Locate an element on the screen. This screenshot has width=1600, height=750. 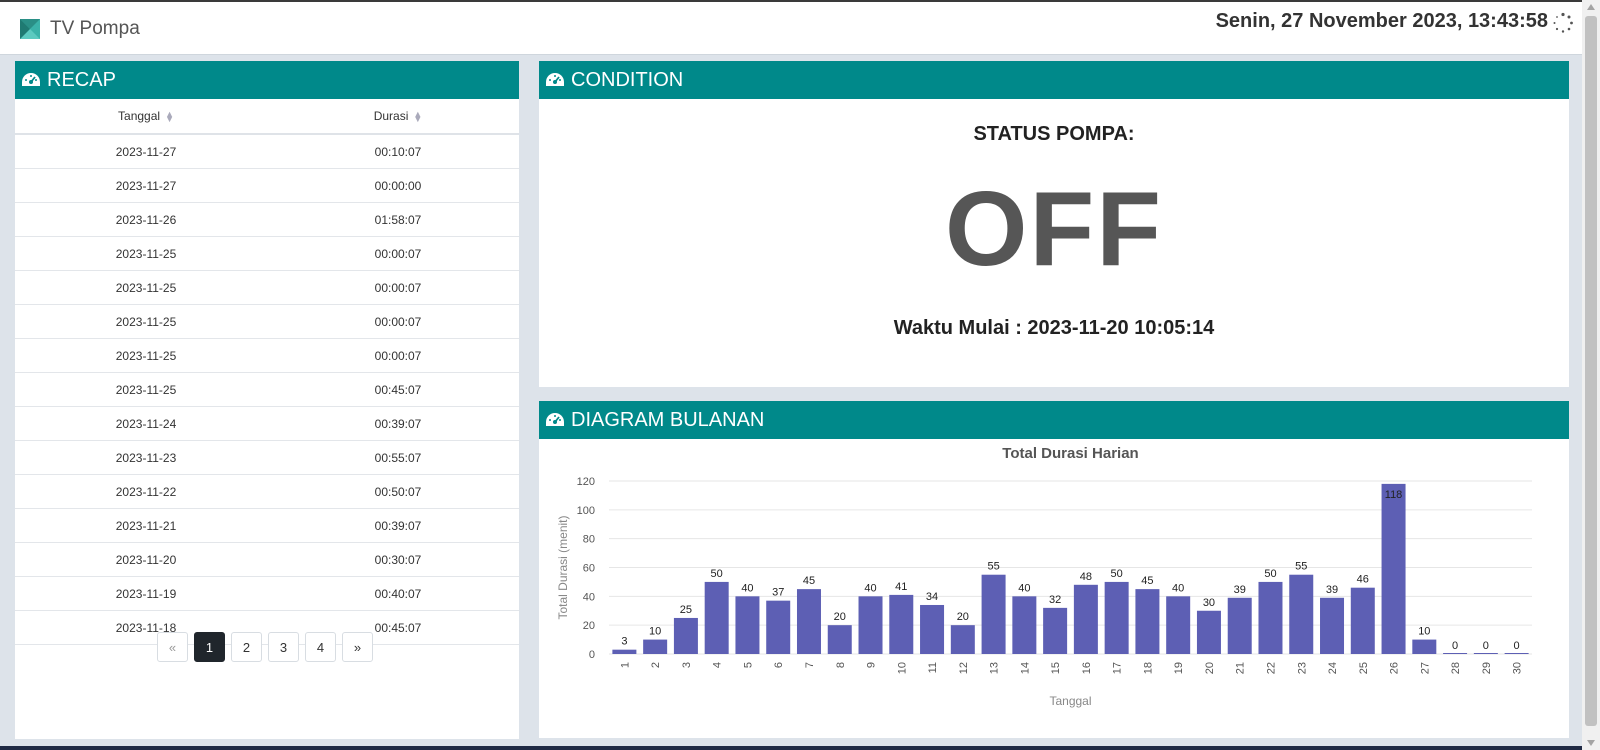
x-tick-label: 25 is located at coordinates (1364, 668).